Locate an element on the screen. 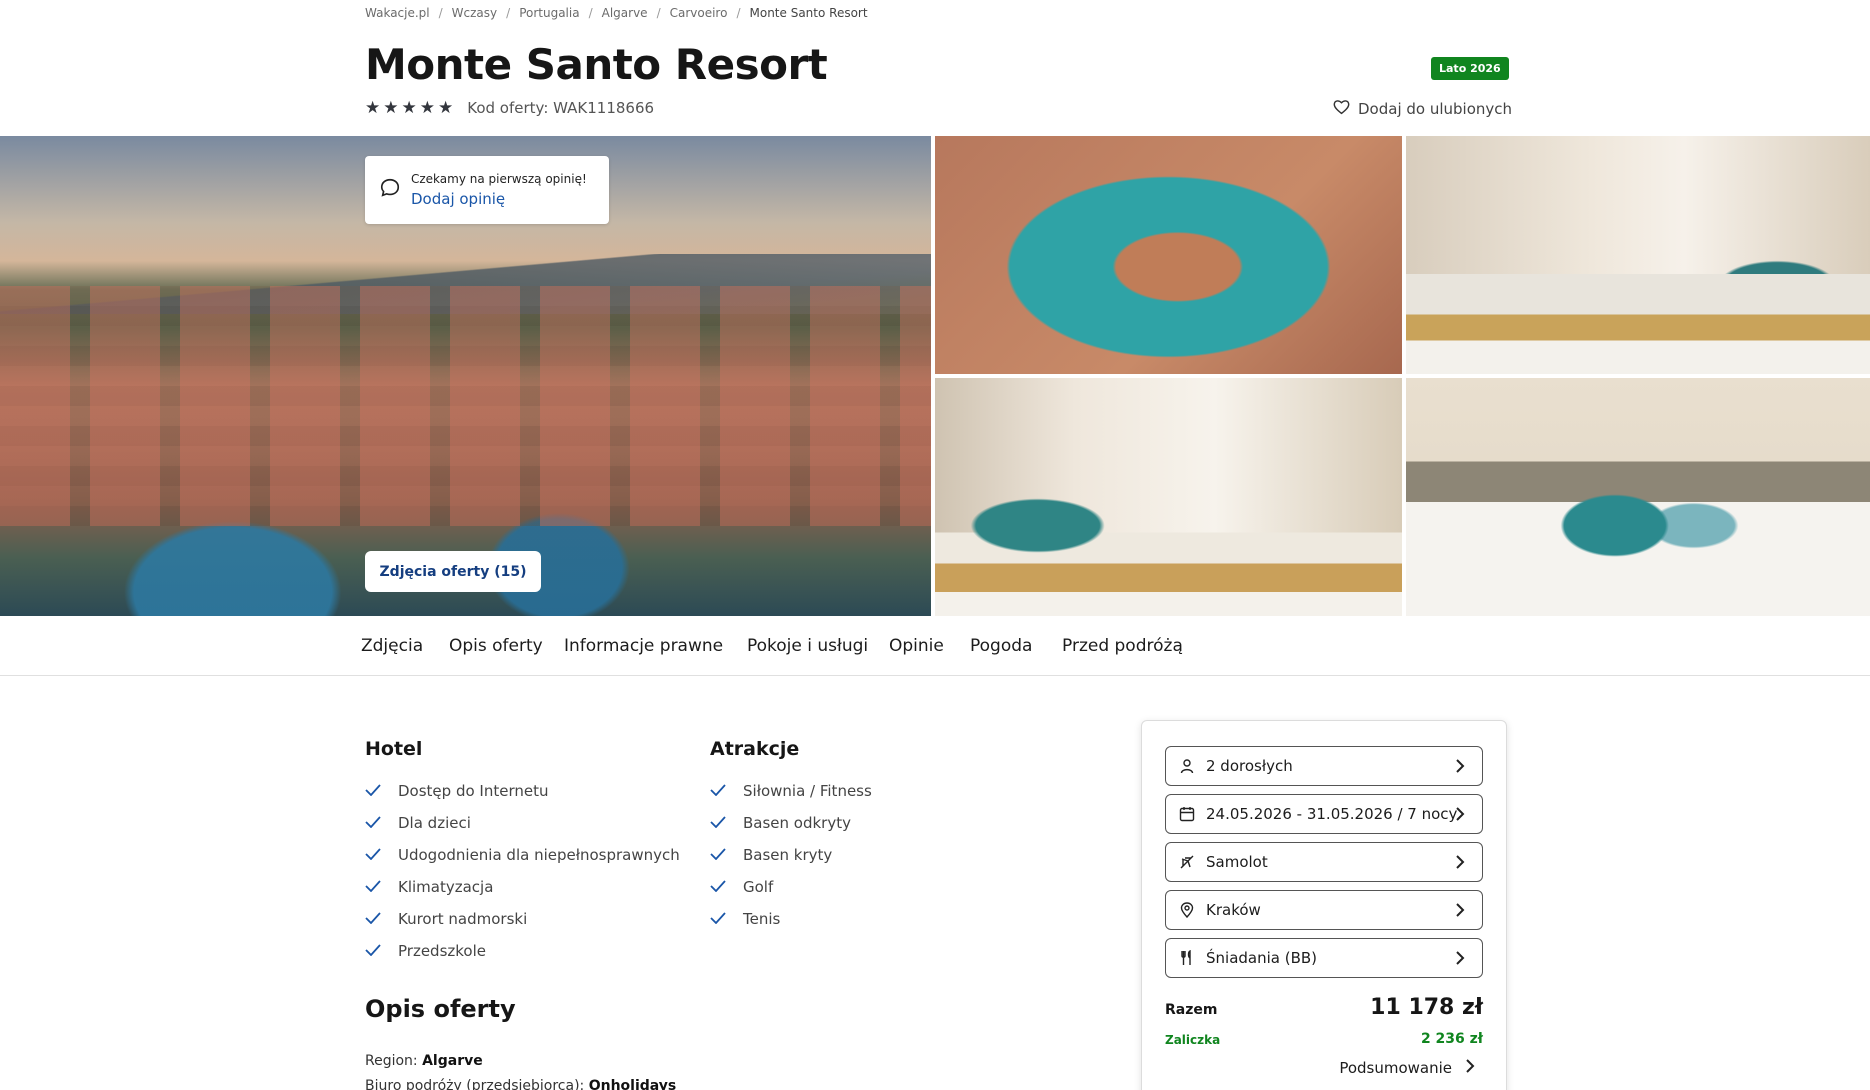  summary-link: Podsumowanie is located at coordinates (1408, 1068).